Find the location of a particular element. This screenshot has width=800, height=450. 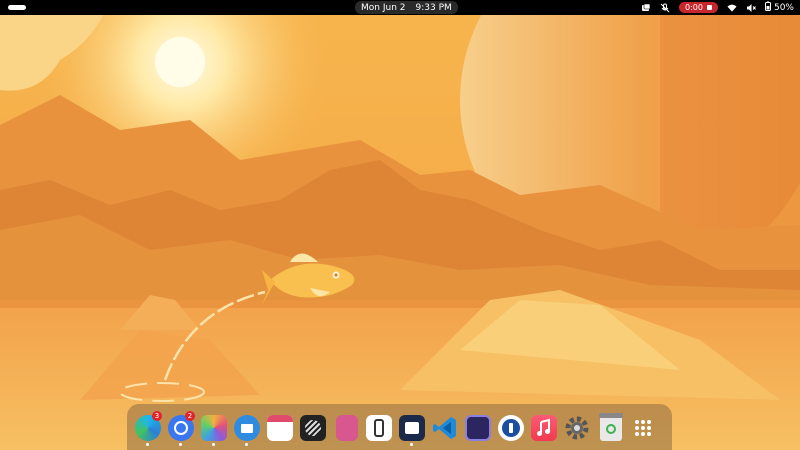

dock: 3 2 is located at coordinates (399, 427).